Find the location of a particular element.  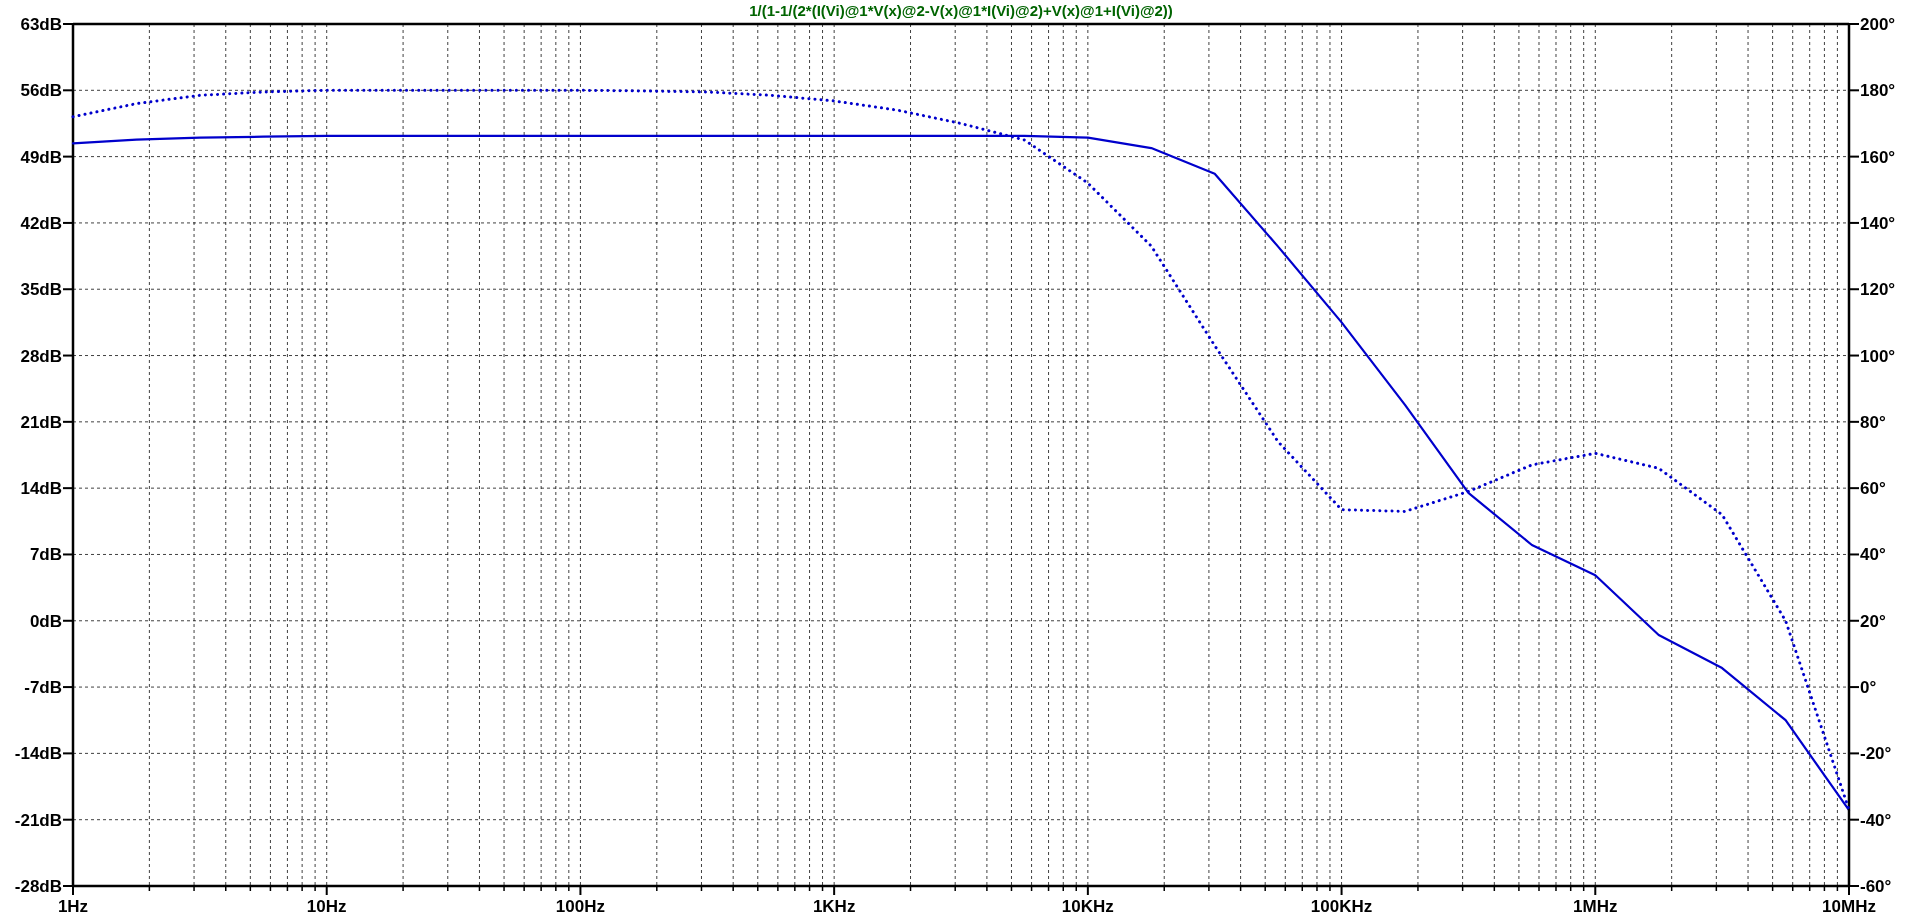

axis-label: -40° is located at coordinates (1876, 820).